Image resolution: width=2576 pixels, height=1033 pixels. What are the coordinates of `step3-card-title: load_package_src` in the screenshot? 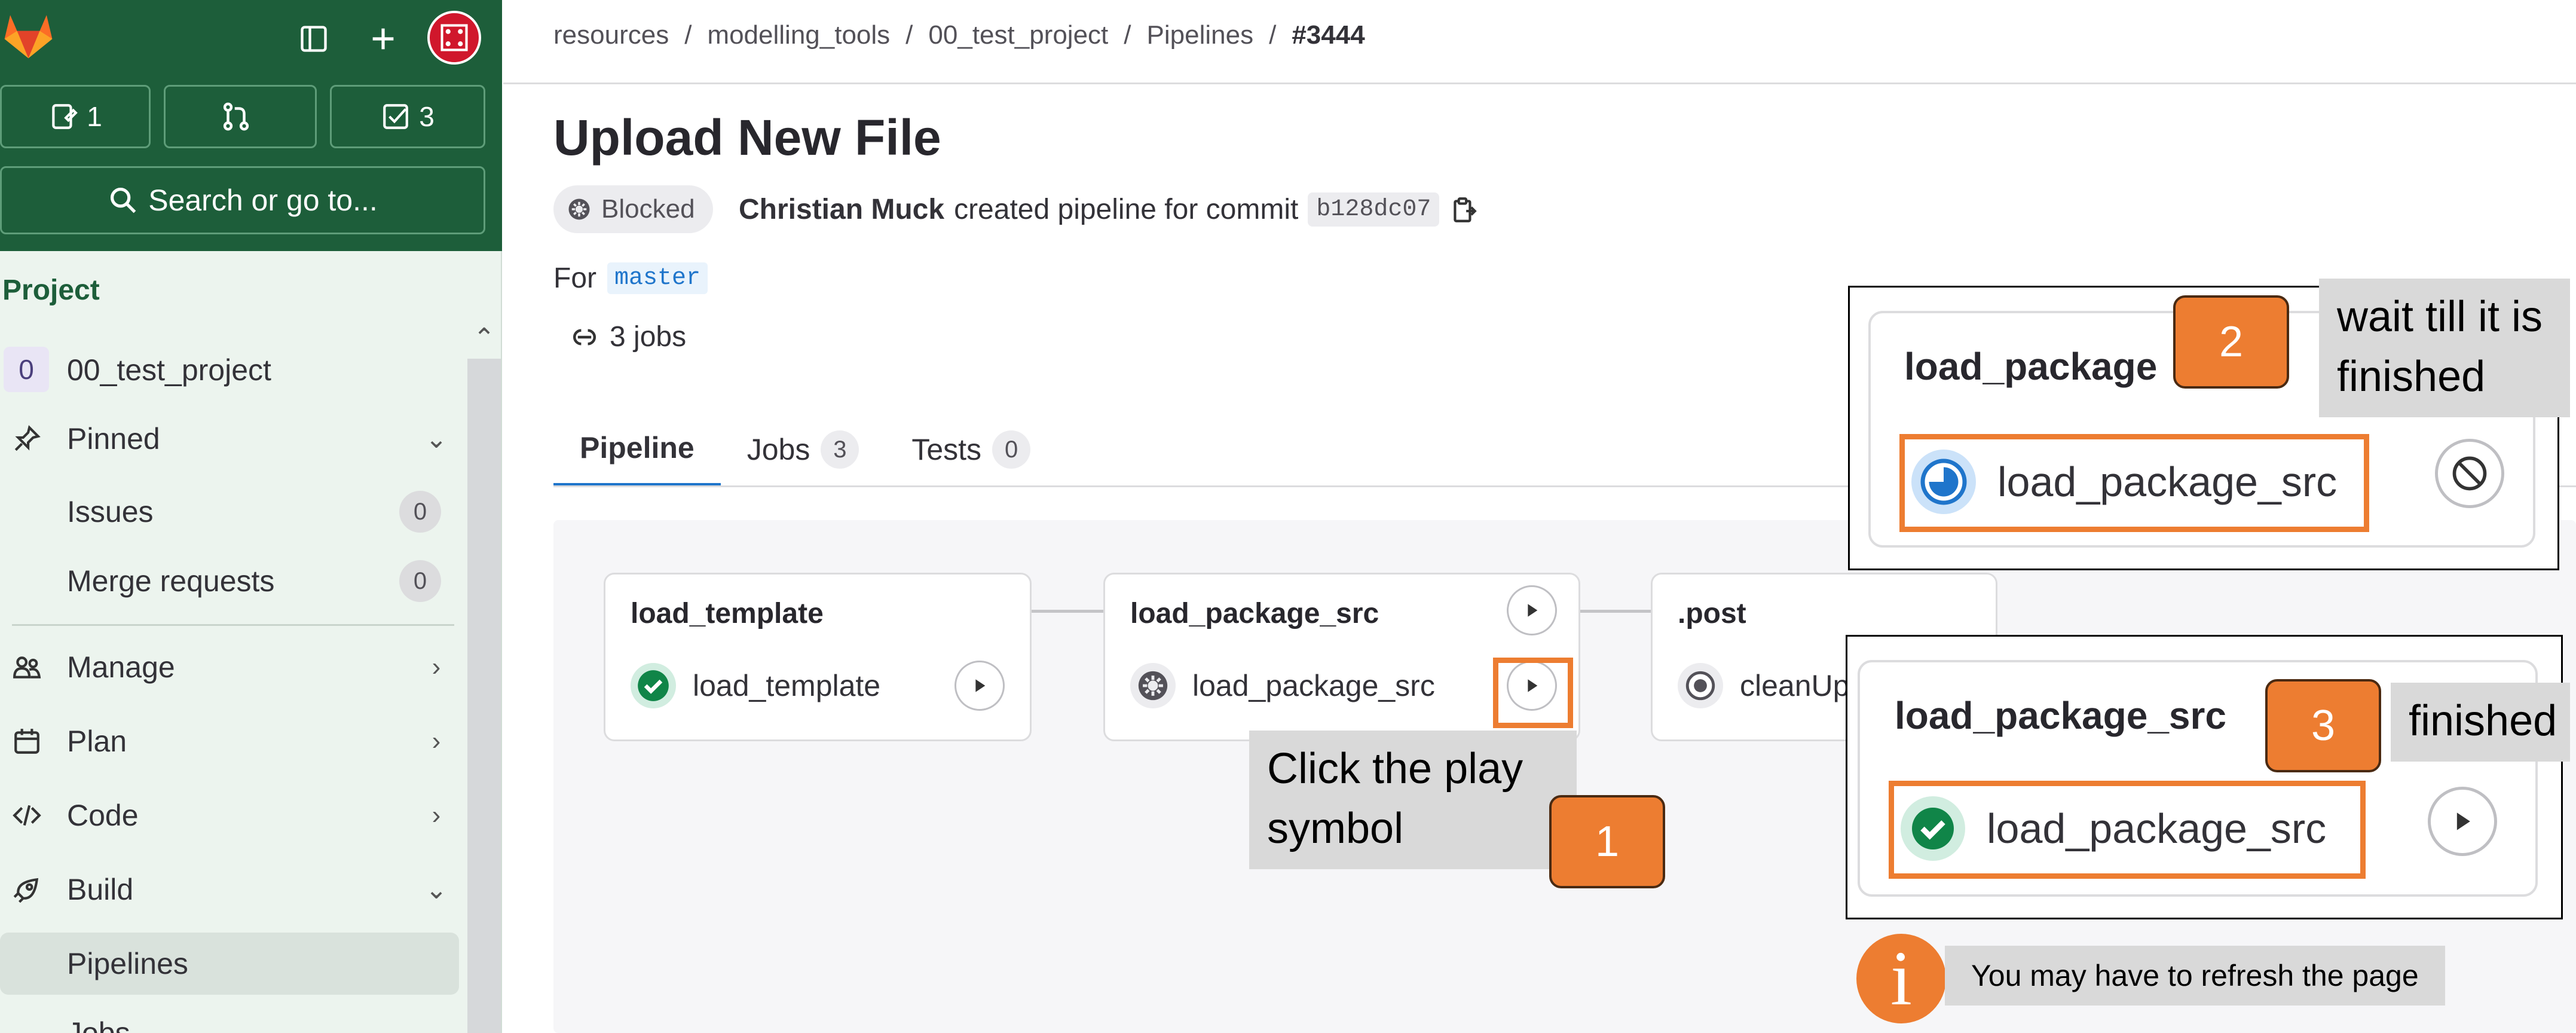 It's located at (2060, 716).